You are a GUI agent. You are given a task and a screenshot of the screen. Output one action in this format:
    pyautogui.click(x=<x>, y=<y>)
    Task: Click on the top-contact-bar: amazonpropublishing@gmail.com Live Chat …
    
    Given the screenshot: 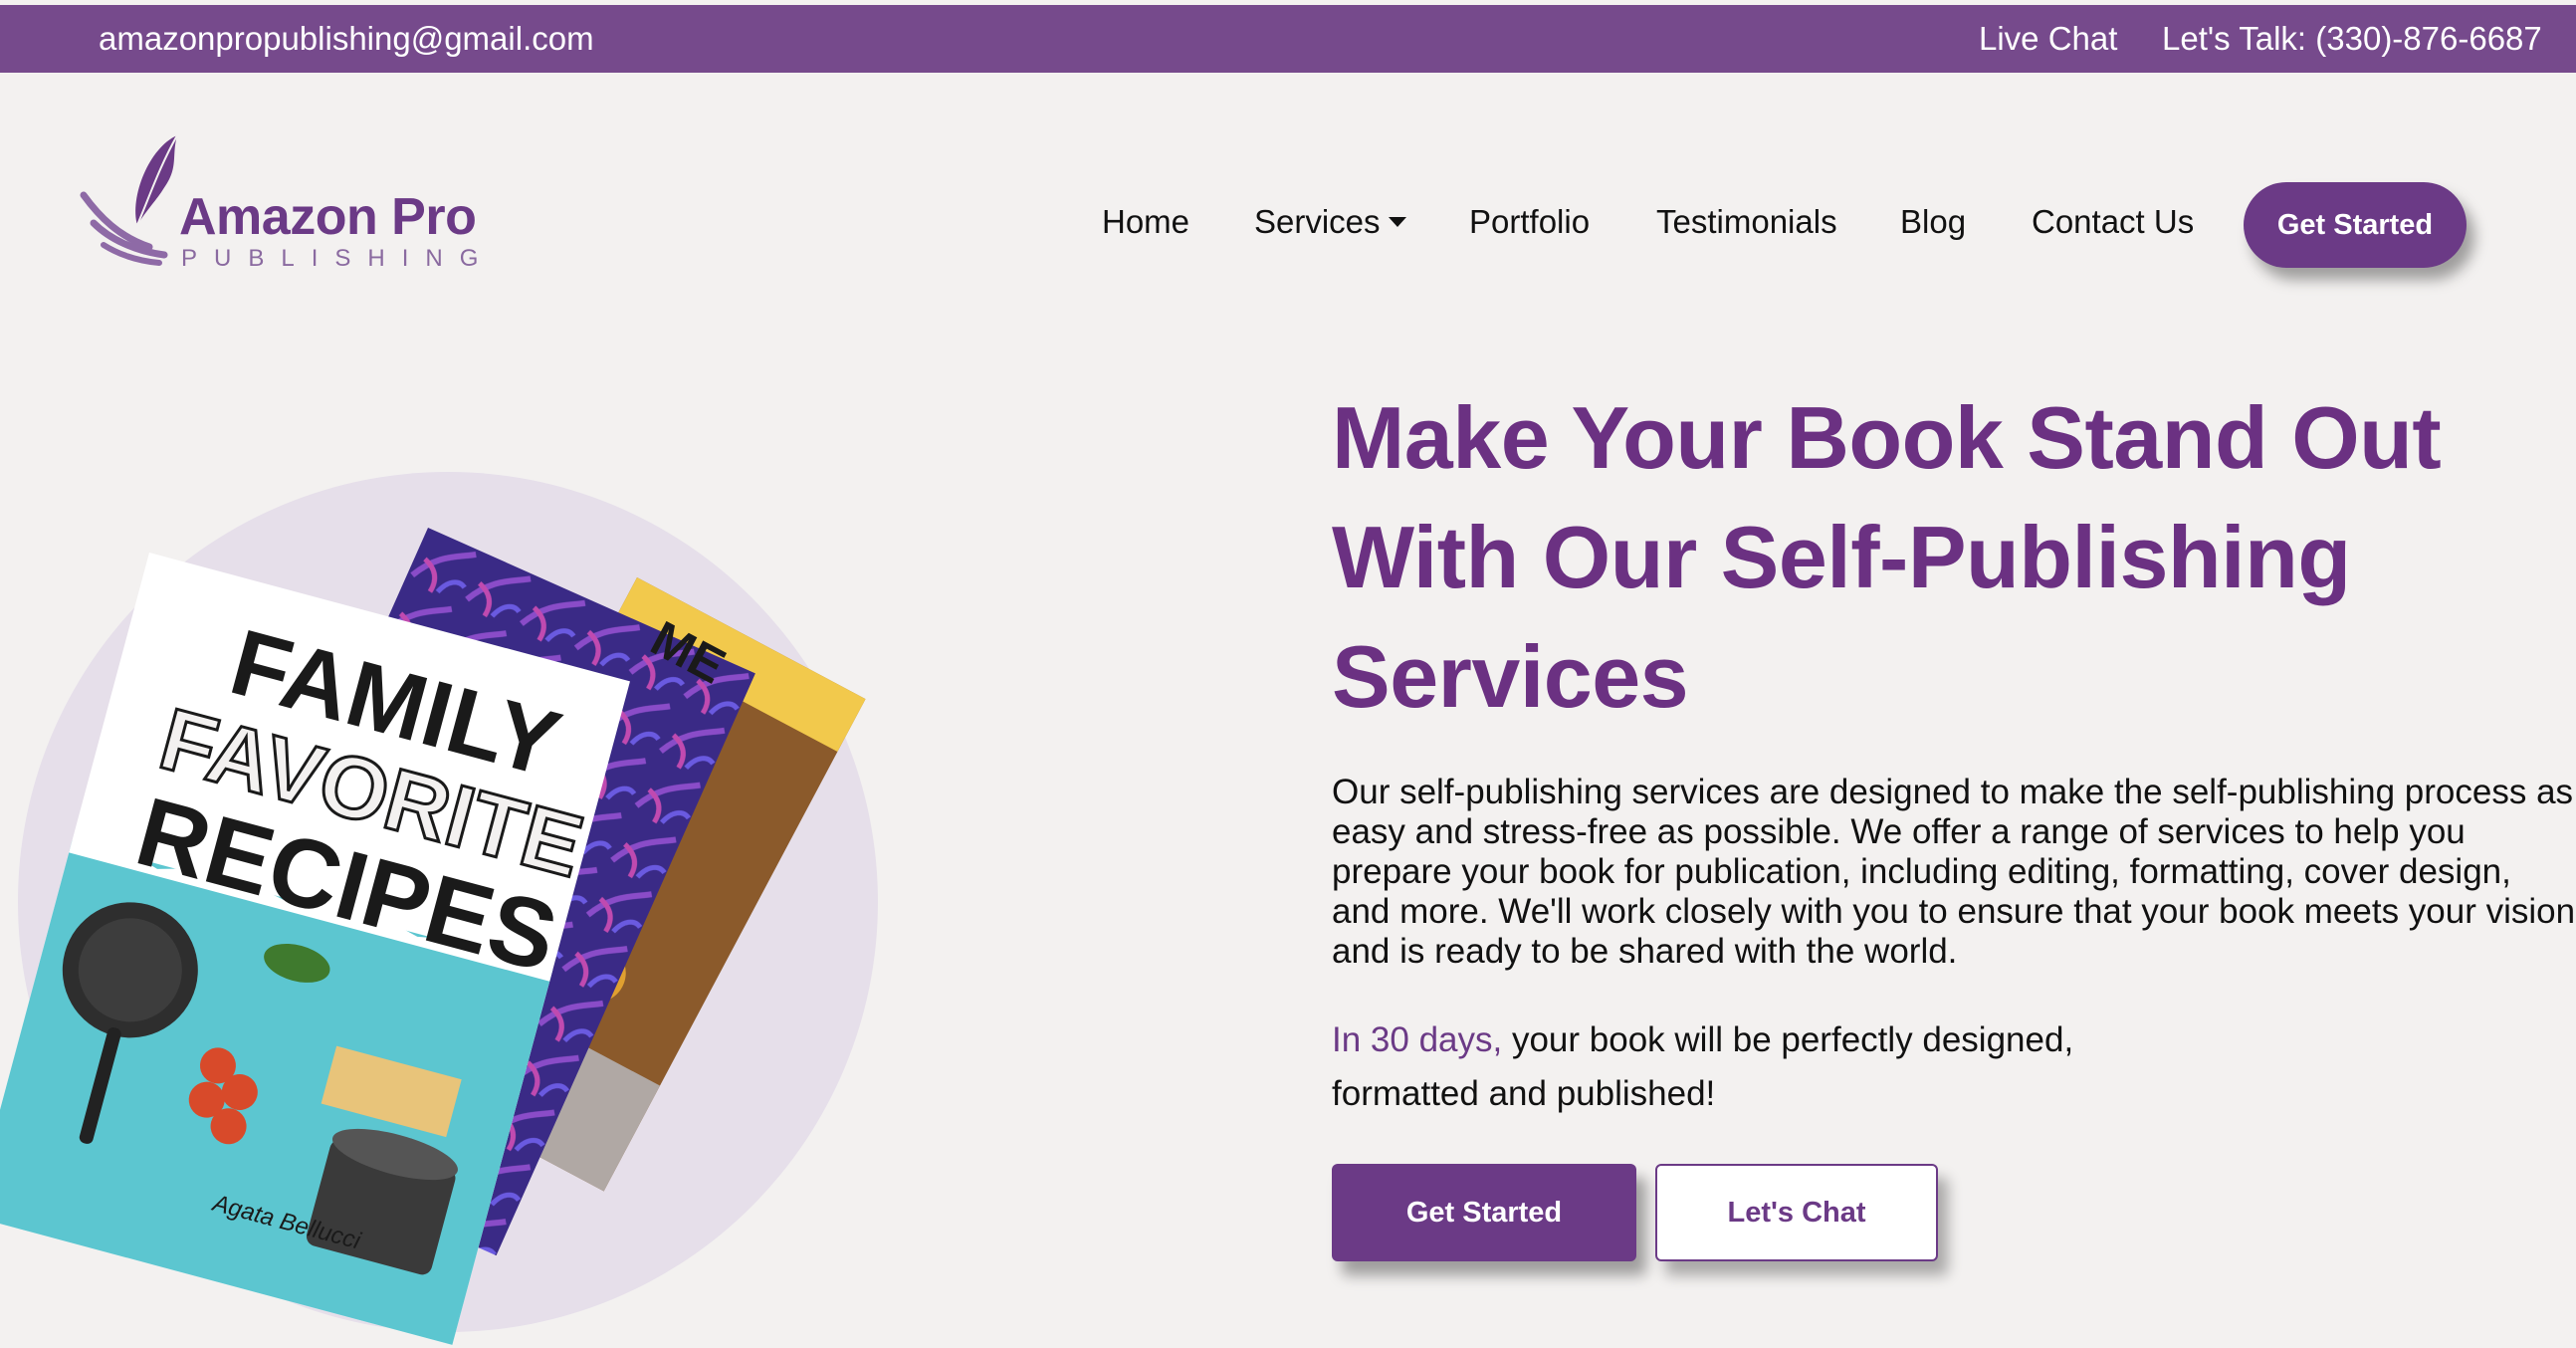 What is the action you would take?
    pyautogui.click(x=1288, y=39)
    